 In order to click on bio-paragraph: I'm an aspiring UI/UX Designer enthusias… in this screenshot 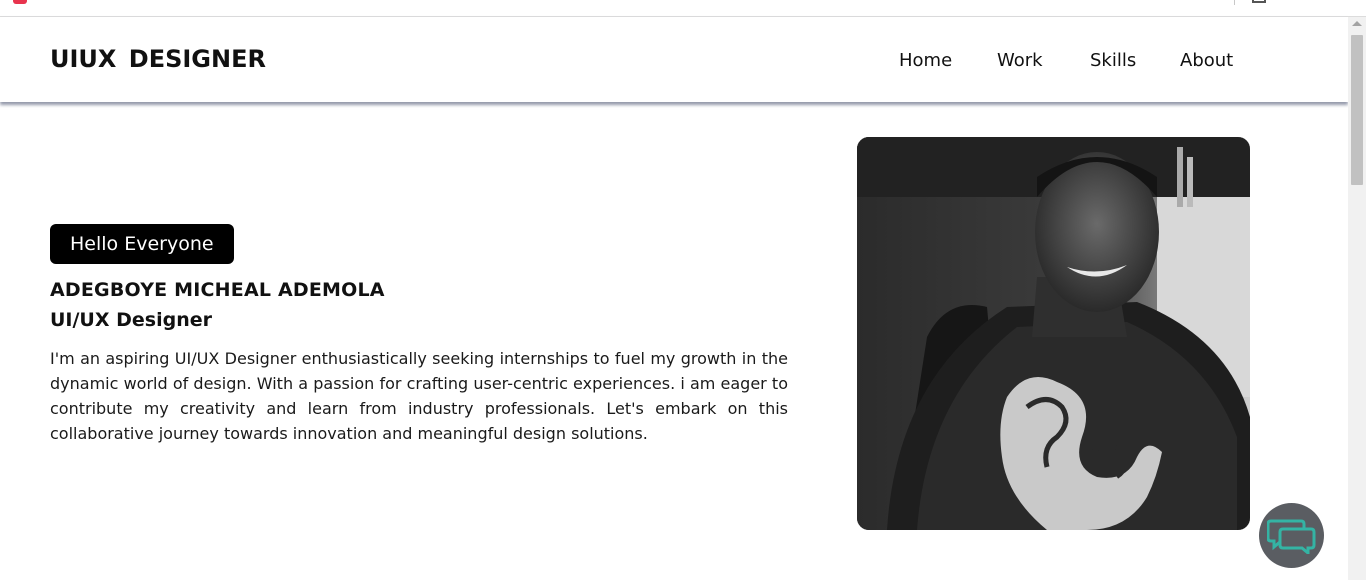, I will do `click(419, 396)`.